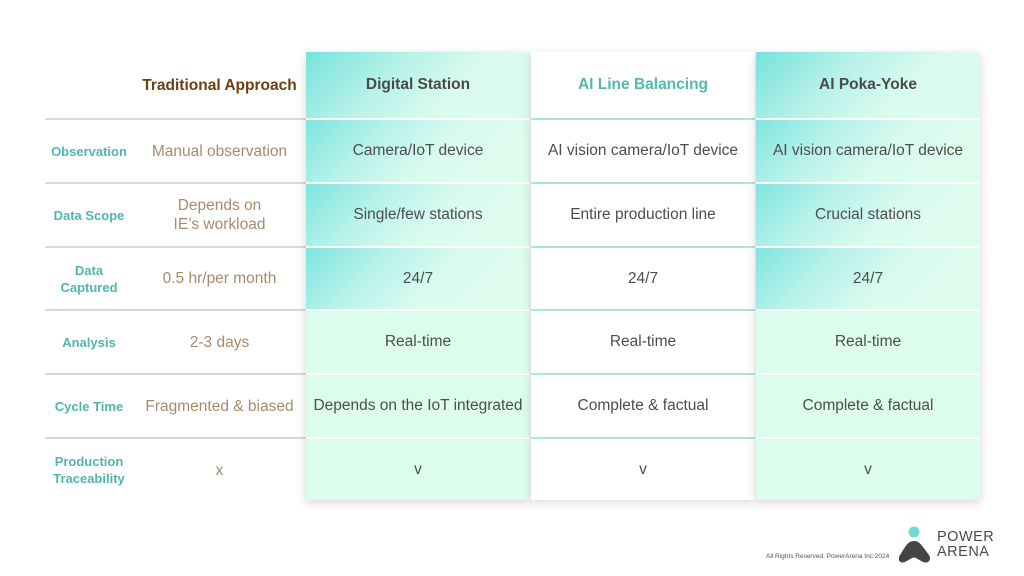 The height and width of the screenshot is (576, 1024). What do you see at coordinates (868, 279) in the screenshot?
I see `ai-poka-yoke-data-captured: 24/7` at bounding box center [868, 279].